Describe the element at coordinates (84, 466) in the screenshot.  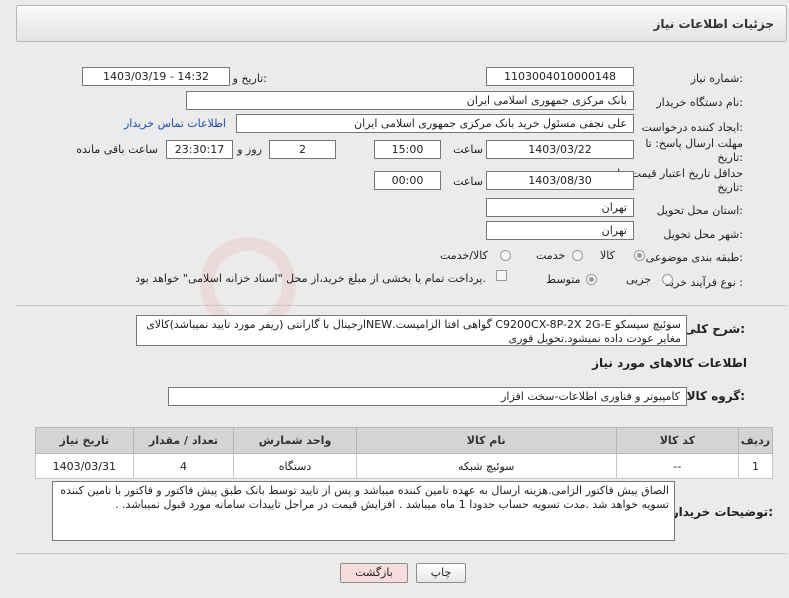
I see `cell-need-date: 1403/03/31` at that location.